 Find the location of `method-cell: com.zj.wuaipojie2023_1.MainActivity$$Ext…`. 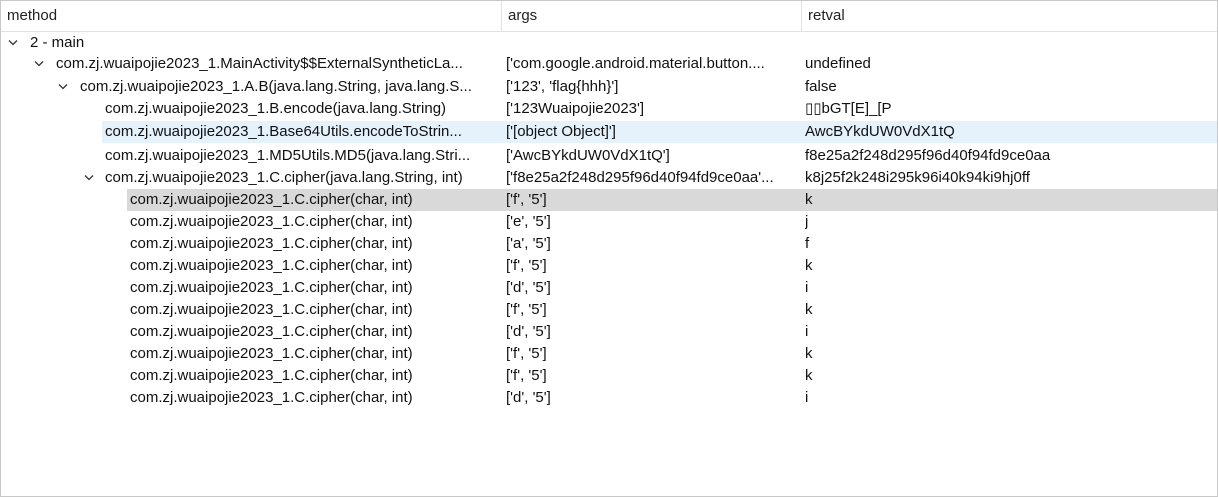

method-cell: com.zj.wuaipojie2023_1.MainActivity$$Ext… is located at coordinates (259, 63).